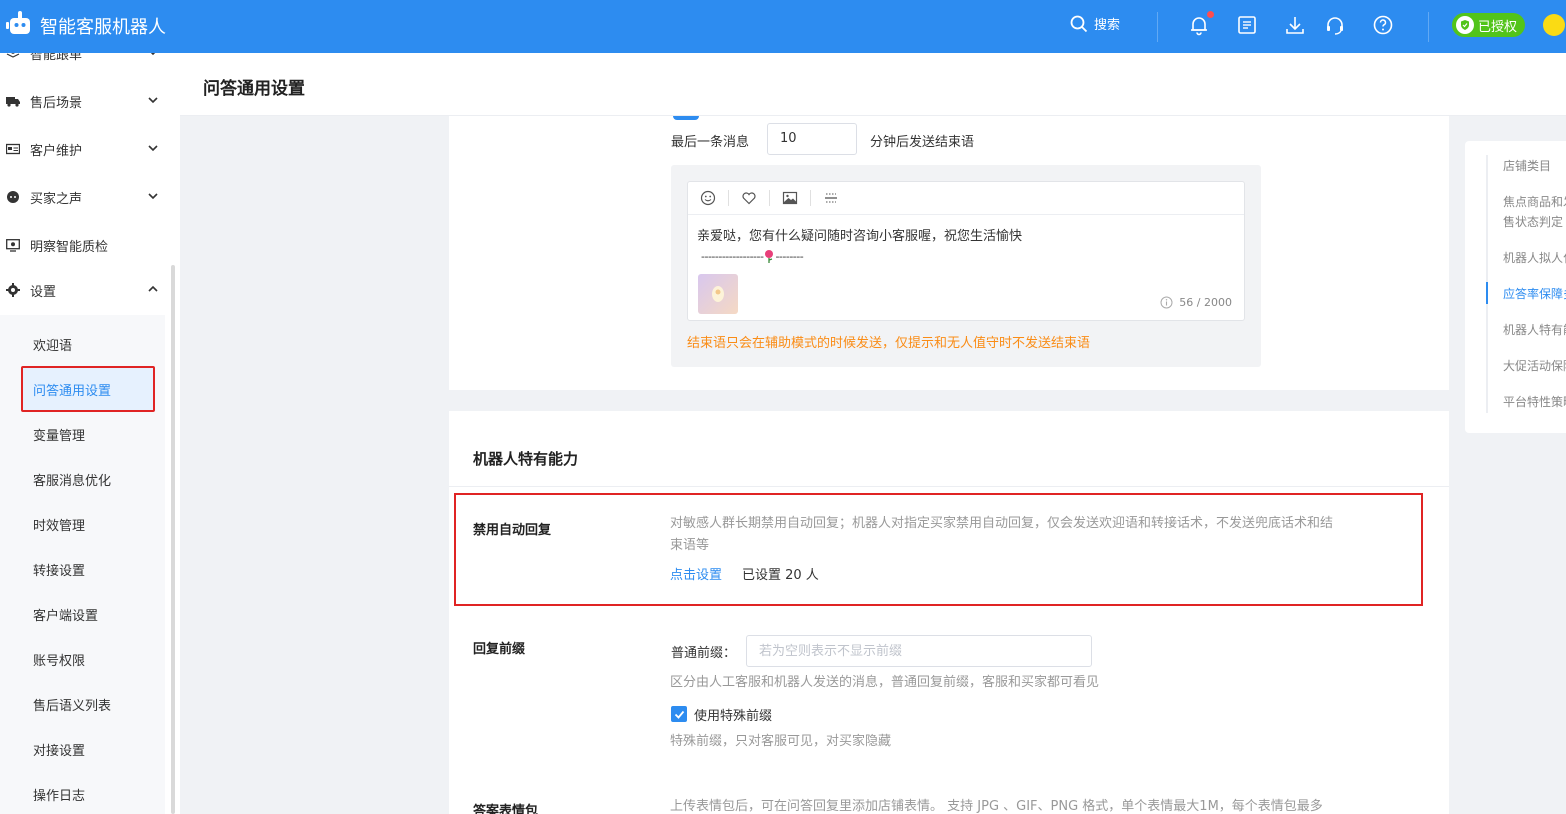 The width and height of the screenshot is (1566, 814). What do you see at coordinates (13, 290) in the screenshot?
I see `gear-icon` at bounding box center [13, 290].